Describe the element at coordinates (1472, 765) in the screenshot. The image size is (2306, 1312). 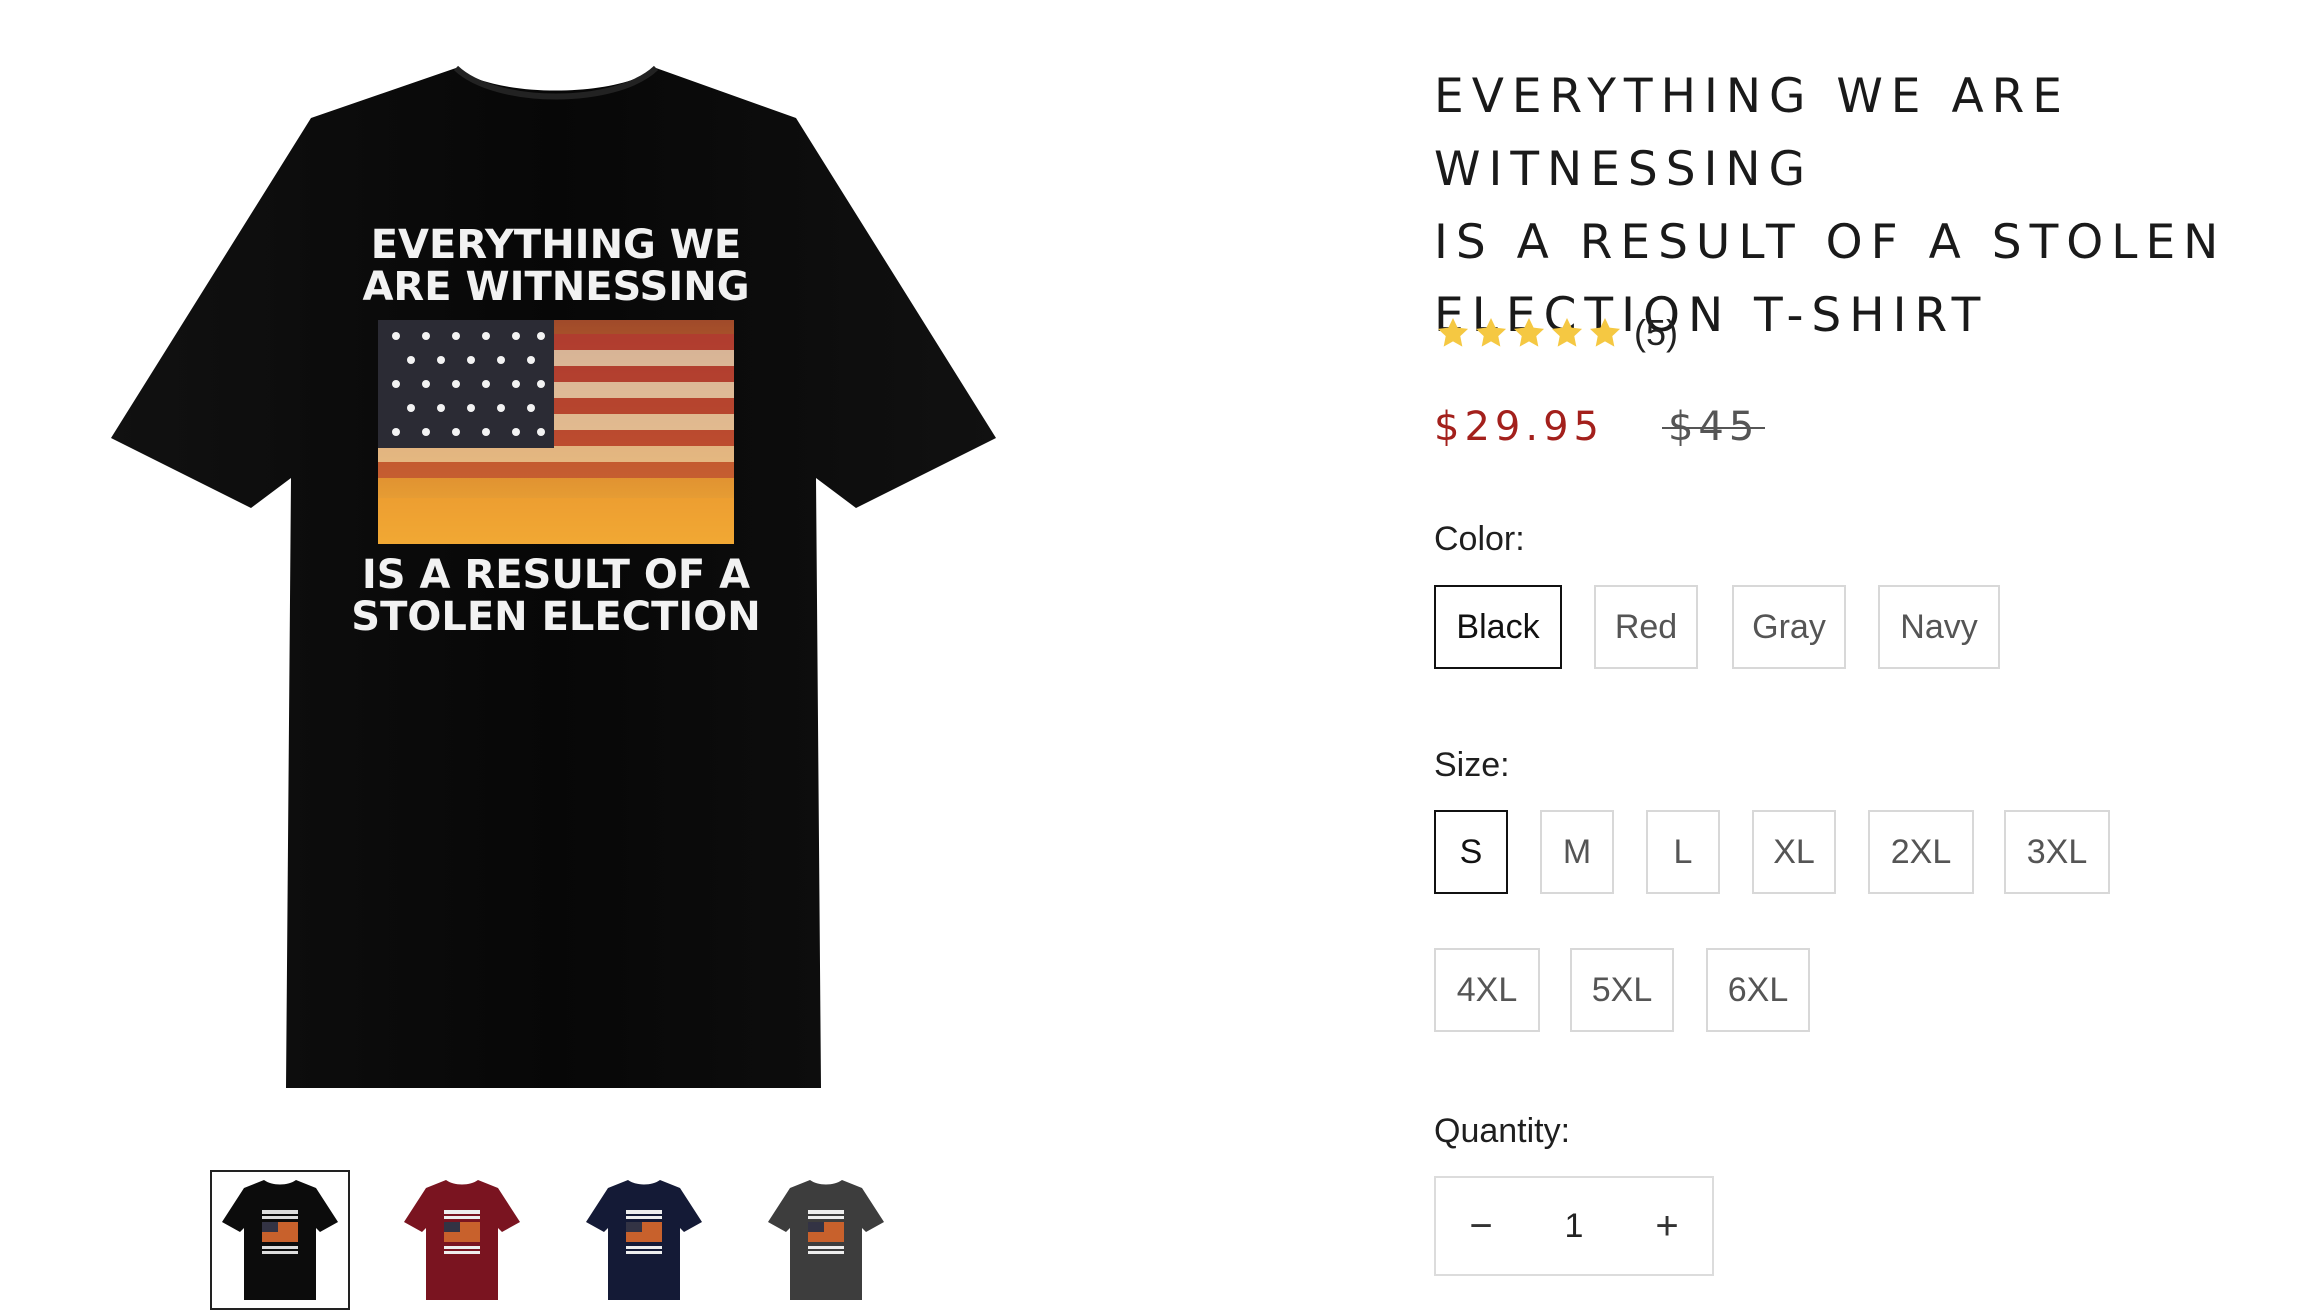
I see `size-label: Size:` at that location.